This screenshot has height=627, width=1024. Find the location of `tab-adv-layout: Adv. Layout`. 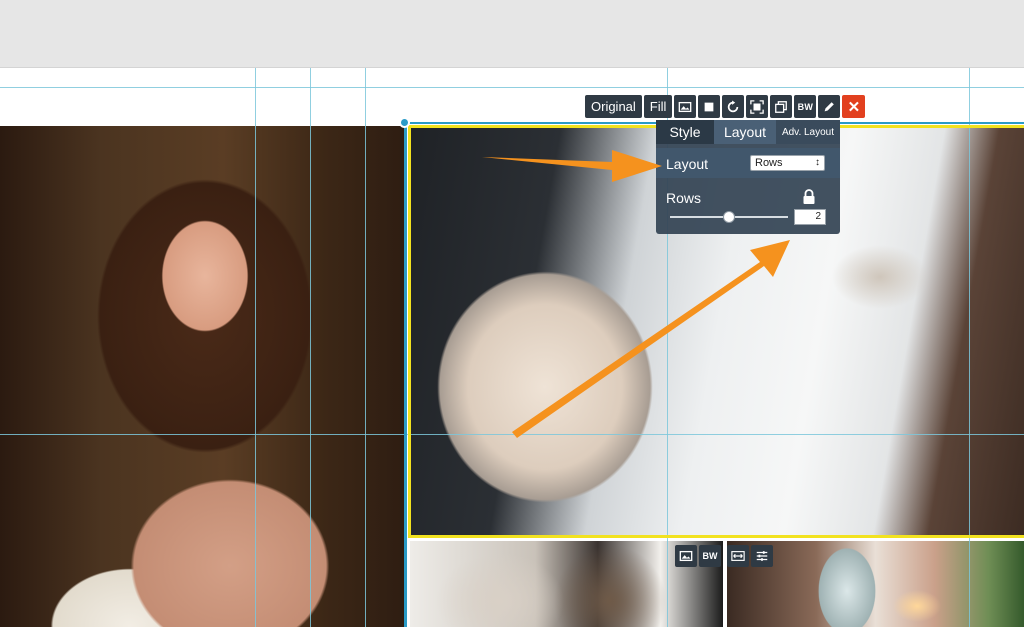

tab-adv-layout: Adv. Layout is located at coordinates (808, 132).